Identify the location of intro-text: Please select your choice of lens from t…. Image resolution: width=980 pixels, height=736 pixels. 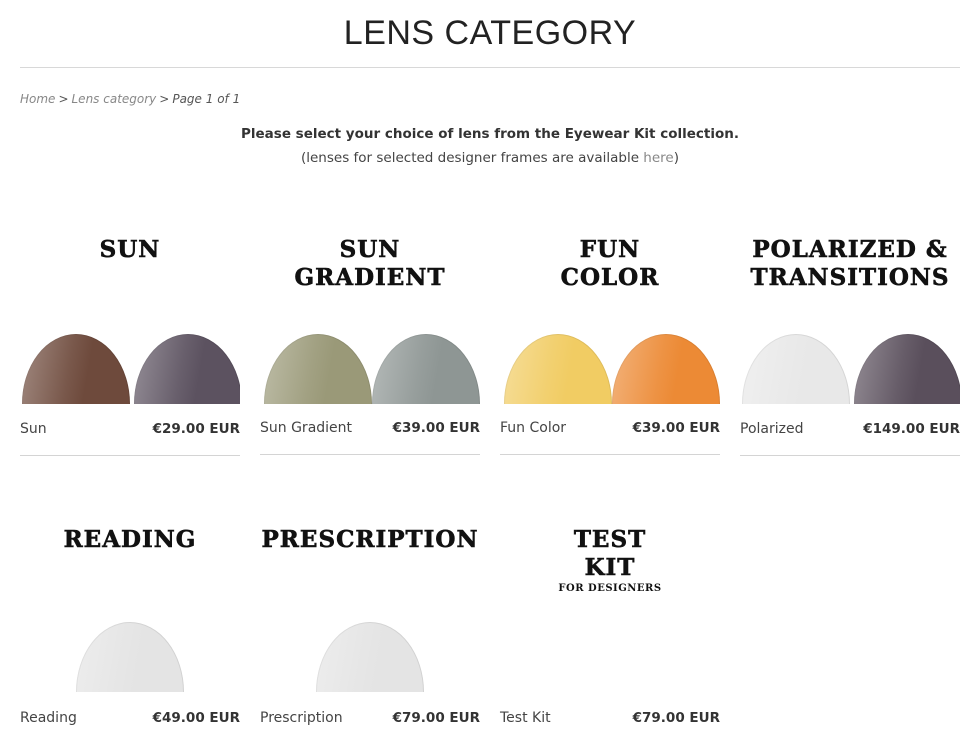
(490, 134).